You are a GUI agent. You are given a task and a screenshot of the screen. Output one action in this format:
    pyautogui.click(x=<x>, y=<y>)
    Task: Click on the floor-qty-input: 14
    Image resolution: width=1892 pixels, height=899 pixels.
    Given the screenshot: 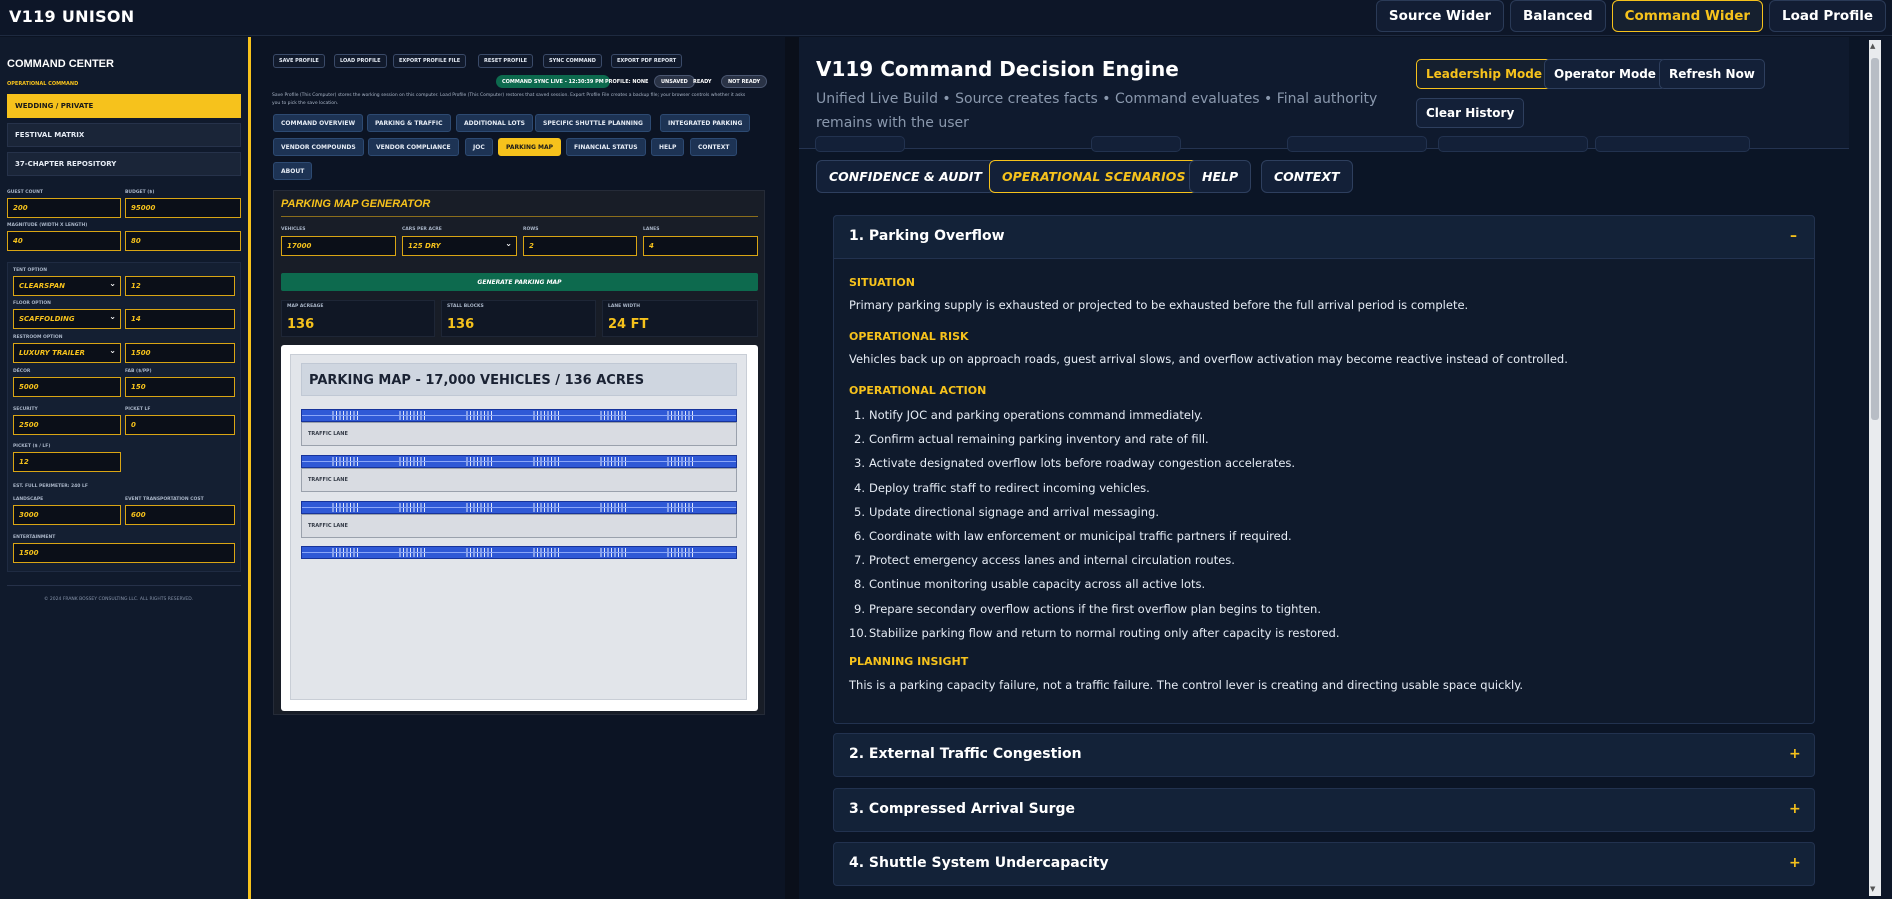 What is the action you would take?
    pyautogui.click(x=180, y=319)
    